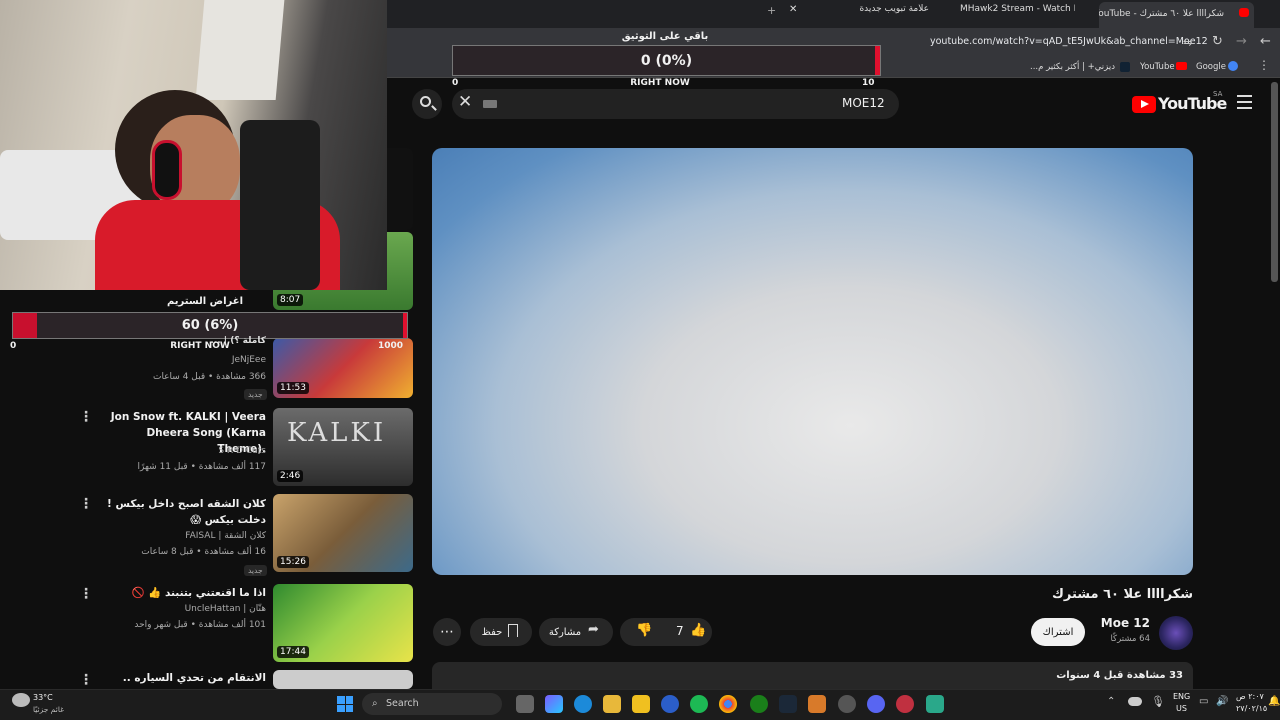 This screenshot has height=720, width=1280. What do you see at coordinates (447, 632) in the screenshot?
I see `more-actions-button: ⋯` at bounding box center [447, 632].